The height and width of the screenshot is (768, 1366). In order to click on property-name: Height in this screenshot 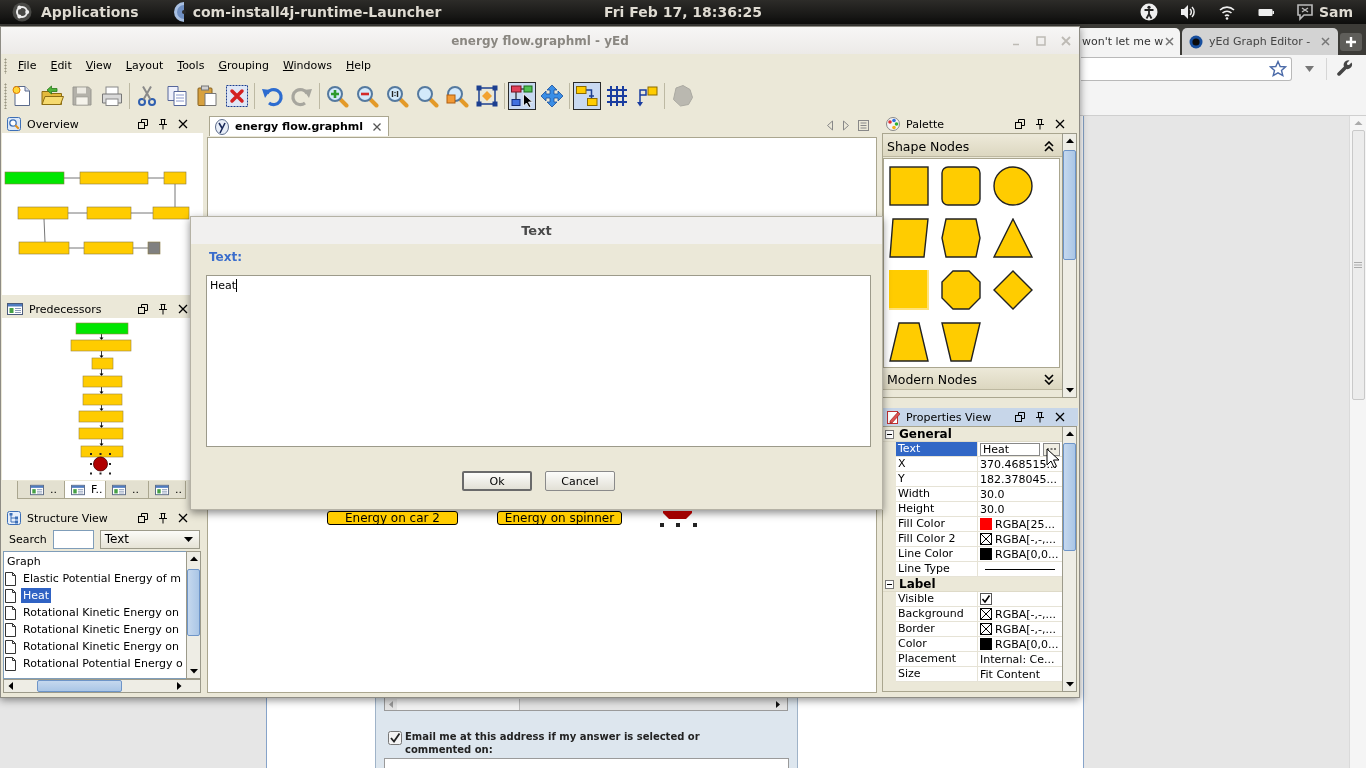, I will do `click(937, 509)`.